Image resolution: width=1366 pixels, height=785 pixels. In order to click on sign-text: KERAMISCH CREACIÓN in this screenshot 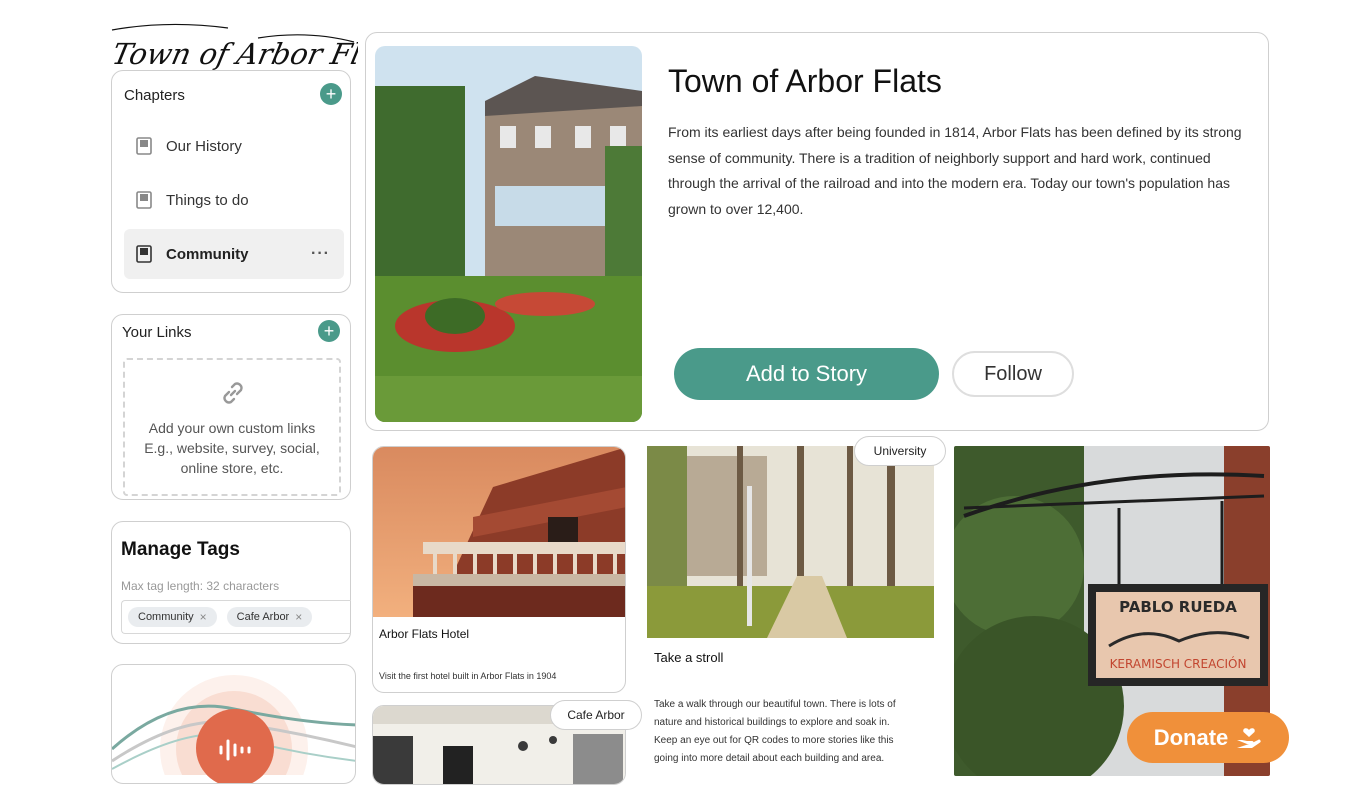, I will do `click(1178, 663)`.